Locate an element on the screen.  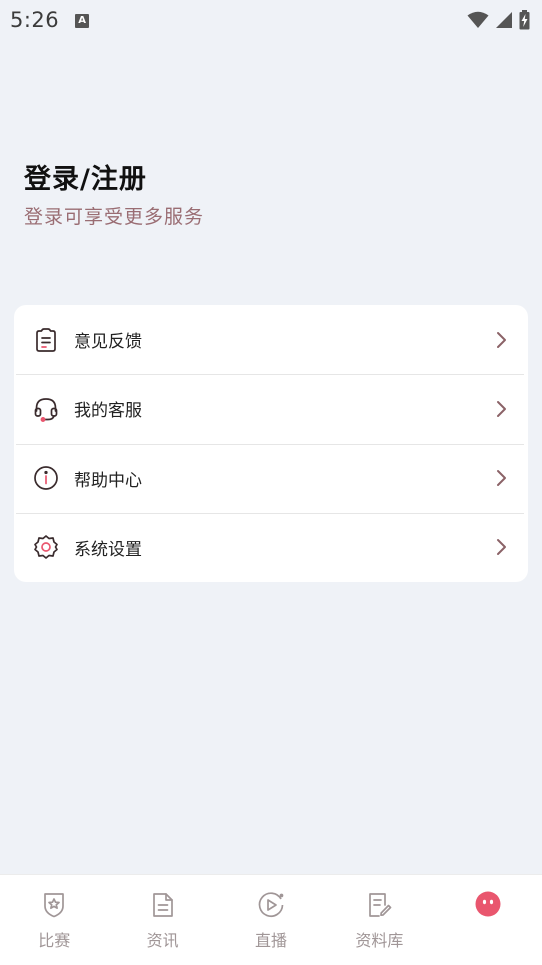
status-bar: 5:26 A is located at coordinates (271, 20).